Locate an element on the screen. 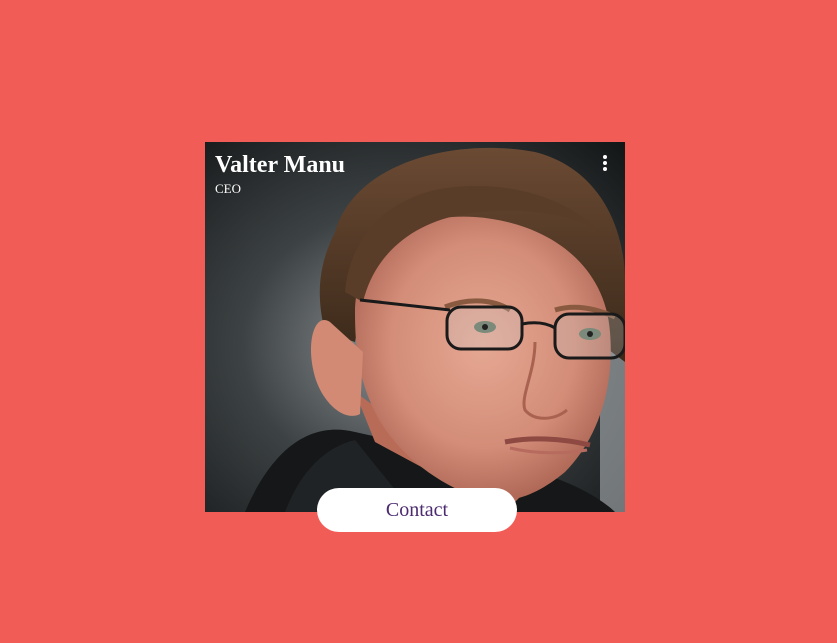 Image resolution: width=837 pixels, height=643 pixels. profile-name: Valter Manu is located at coordinates (280, 165).